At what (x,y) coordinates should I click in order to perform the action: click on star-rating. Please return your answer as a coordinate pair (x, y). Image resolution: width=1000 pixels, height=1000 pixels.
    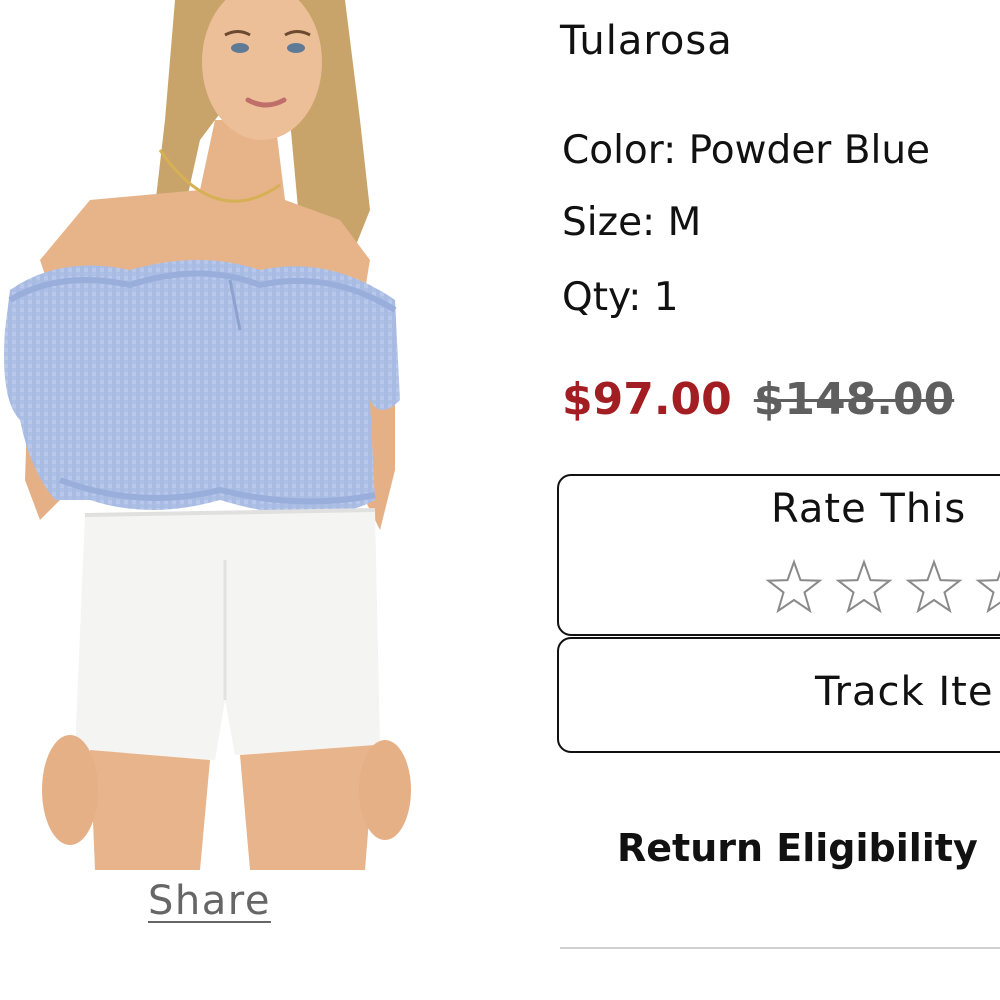
    Looking at the image, I should click on (882, 589).